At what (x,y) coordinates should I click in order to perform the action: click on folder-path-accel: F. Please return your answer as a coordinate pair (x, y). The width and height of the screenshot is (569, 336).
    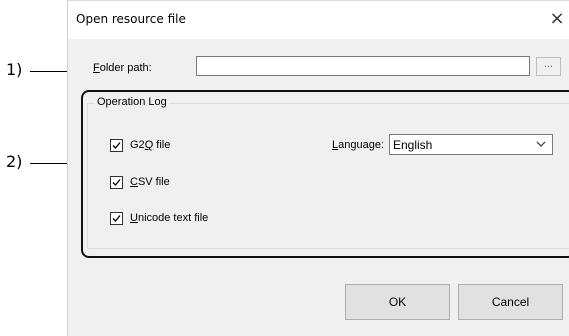
    Looking at the image, I should click on (96, 68).